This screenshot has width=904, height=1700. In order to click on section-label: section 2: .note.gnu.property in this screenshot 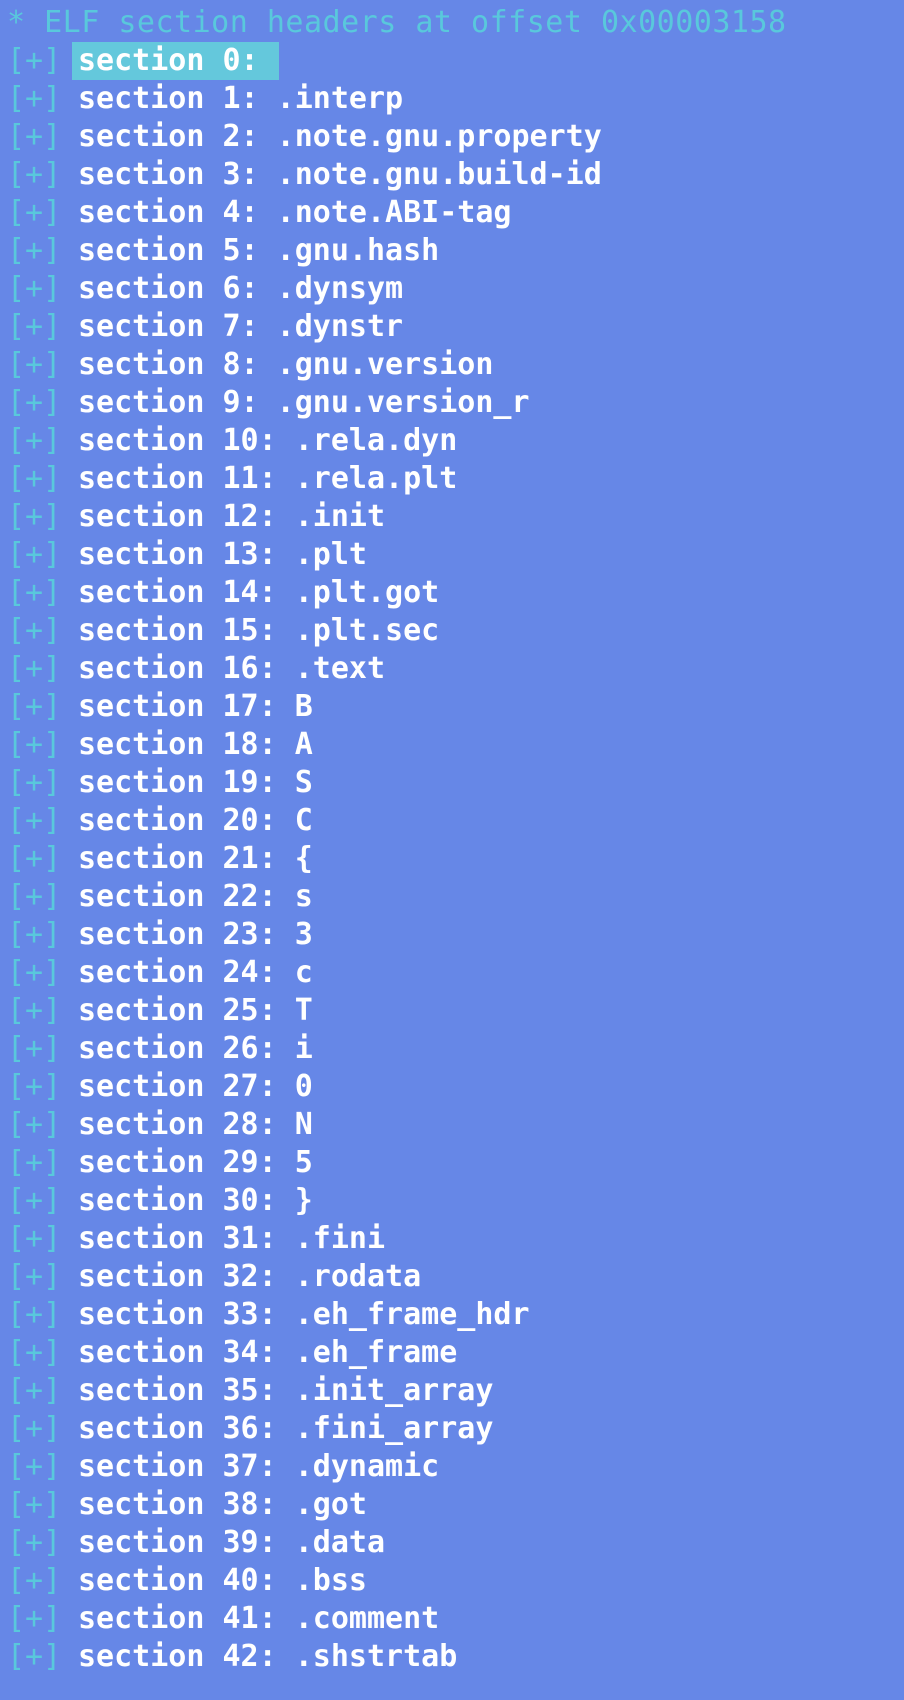, I will do `click(338, 137)`.